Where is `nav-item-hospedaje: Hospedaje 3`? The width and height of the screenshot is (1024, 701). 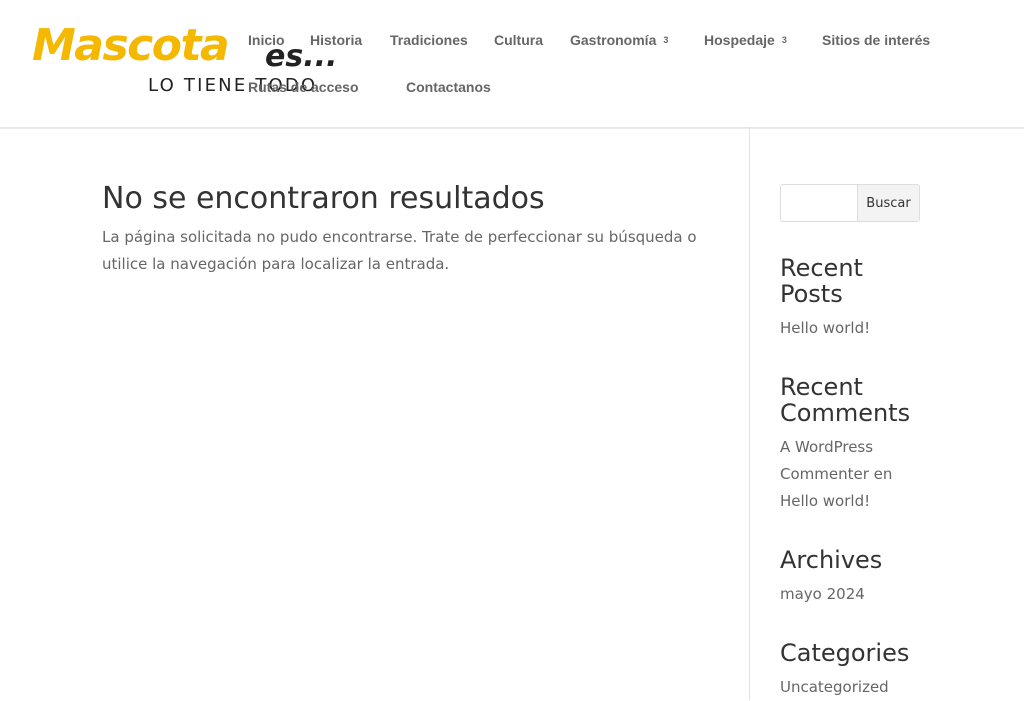
nav-item-hospedaje: Hospedaje 3 is located at coordinates (745, 40).